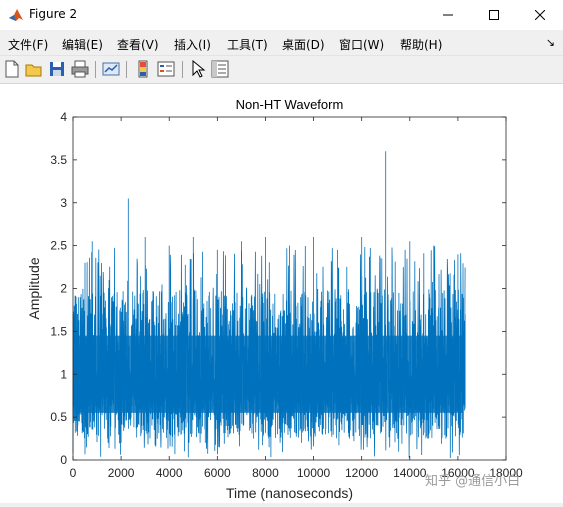 The image size is (563, 507). What do you see at coordinates (217, 473) in the screenshot?
I see `x-tick-label: 6000` at bounding box center [217, 473].